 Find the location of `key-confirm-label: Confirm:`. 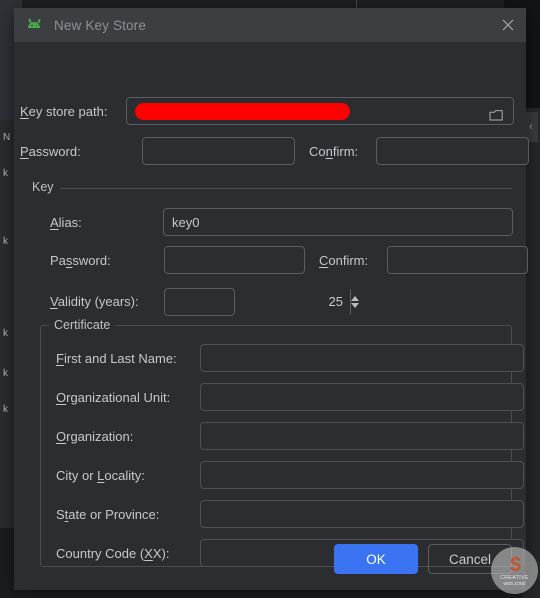

key-confirm-label: Confirm: is located at coordinates (344, 260).